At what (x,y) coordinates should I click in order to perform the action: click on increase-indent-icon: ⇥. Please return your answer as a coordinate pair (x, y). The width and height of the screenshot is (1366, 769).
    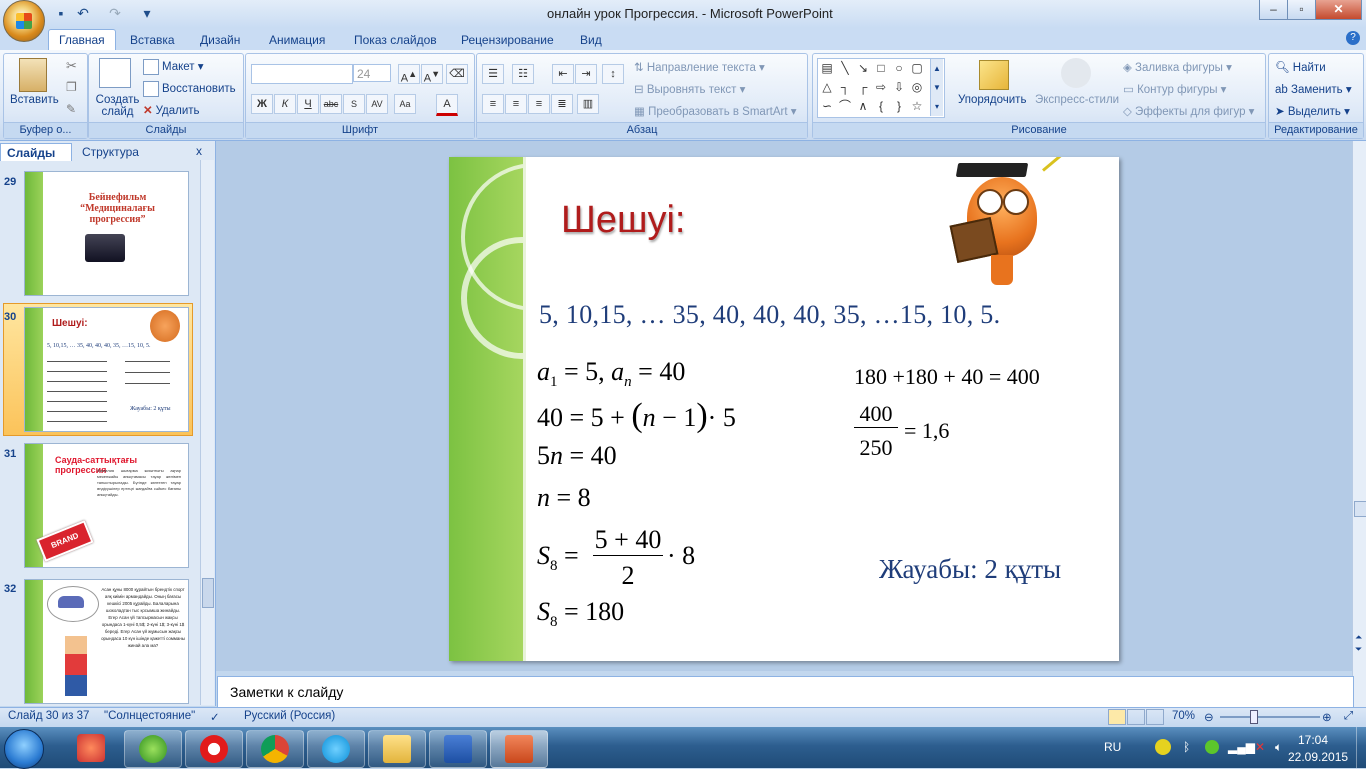
    Looking at the image, I should click on (586, 74).